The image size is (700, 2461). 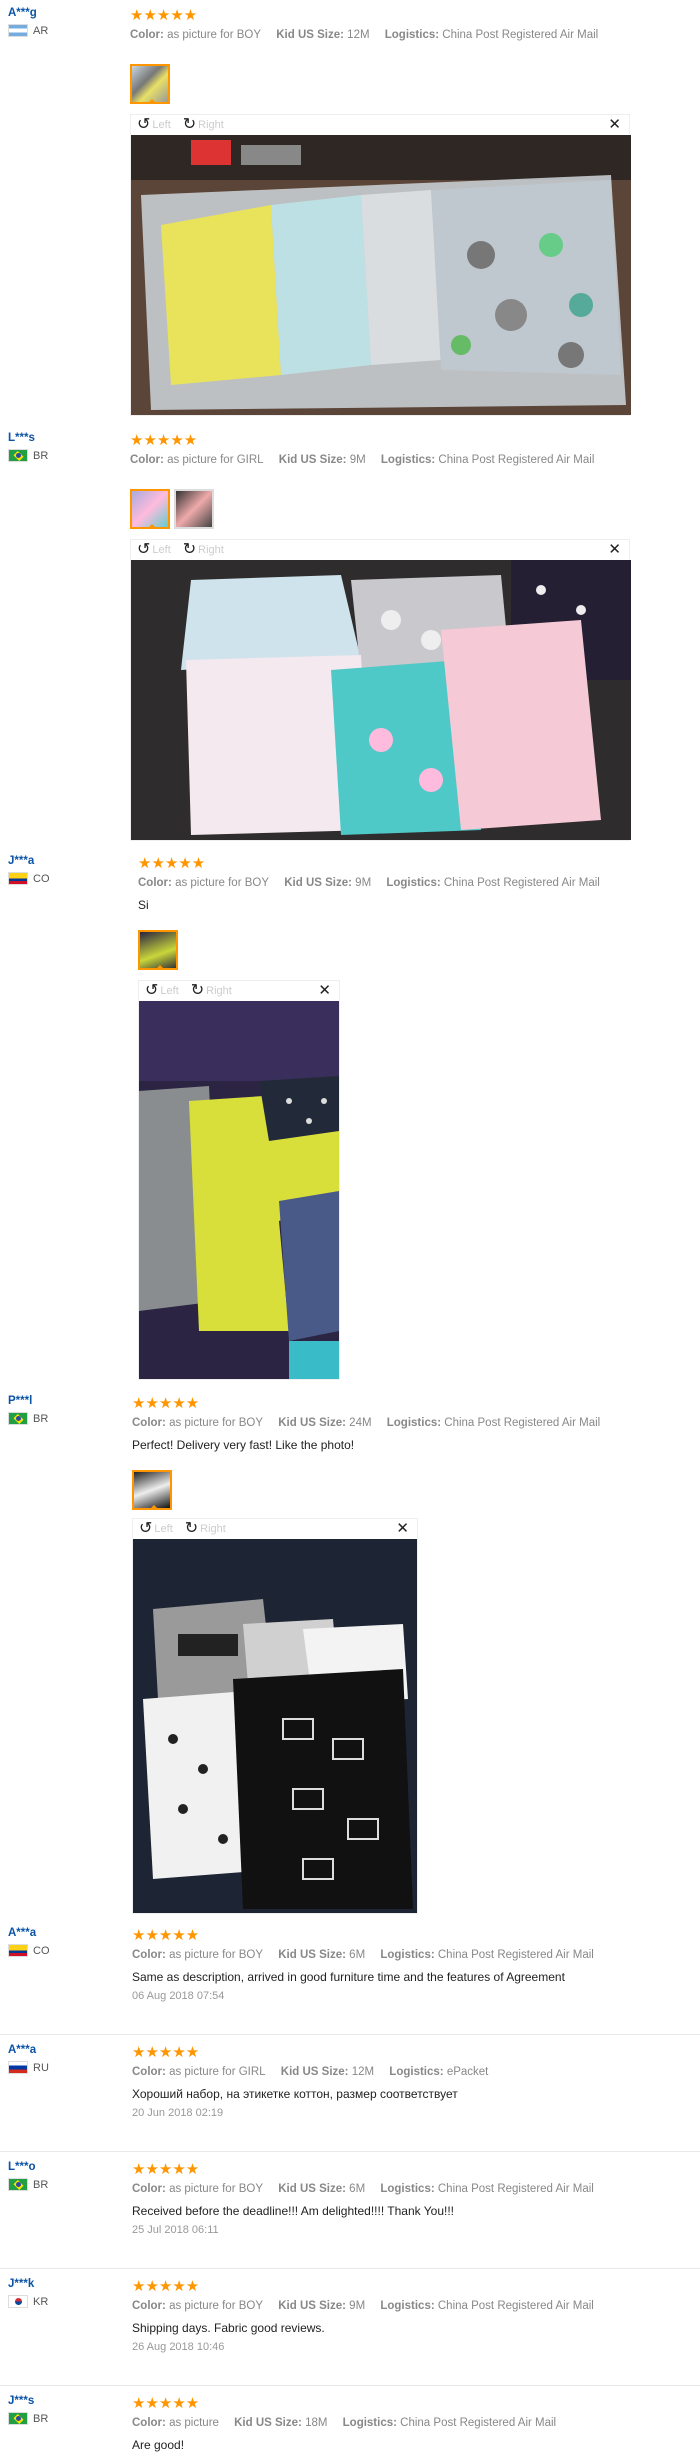 I want to click on reviewer-info: A***a CO, so click(x=63, y=1941).